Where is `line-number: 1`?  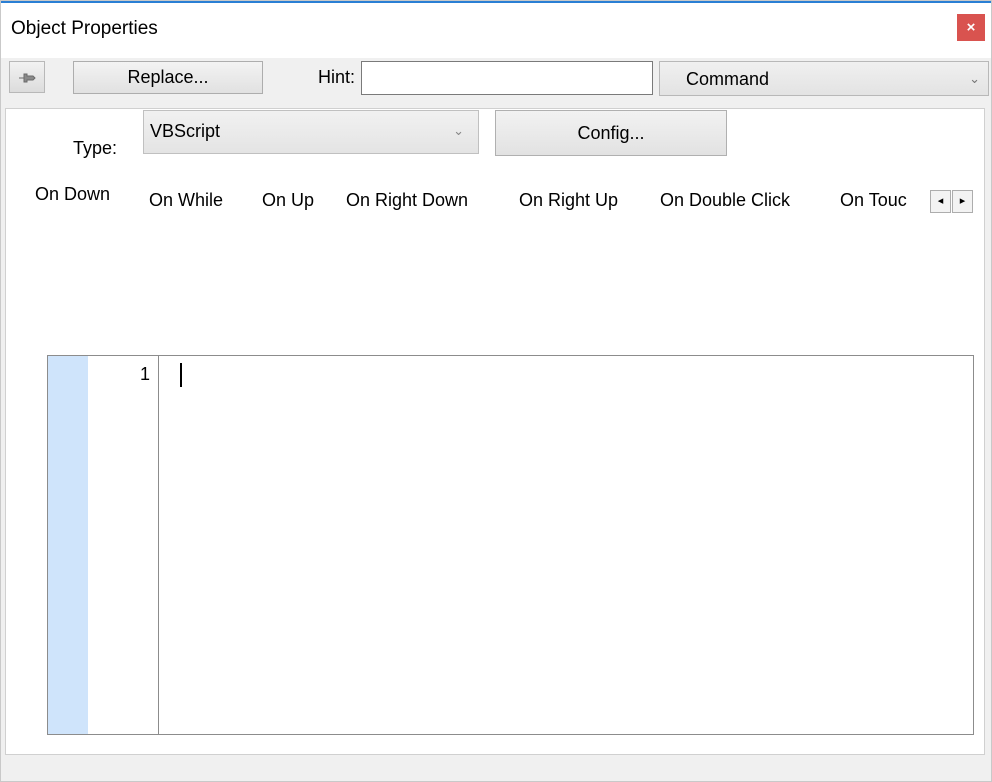
line-number: 1 is located at coordinates (144, 374).